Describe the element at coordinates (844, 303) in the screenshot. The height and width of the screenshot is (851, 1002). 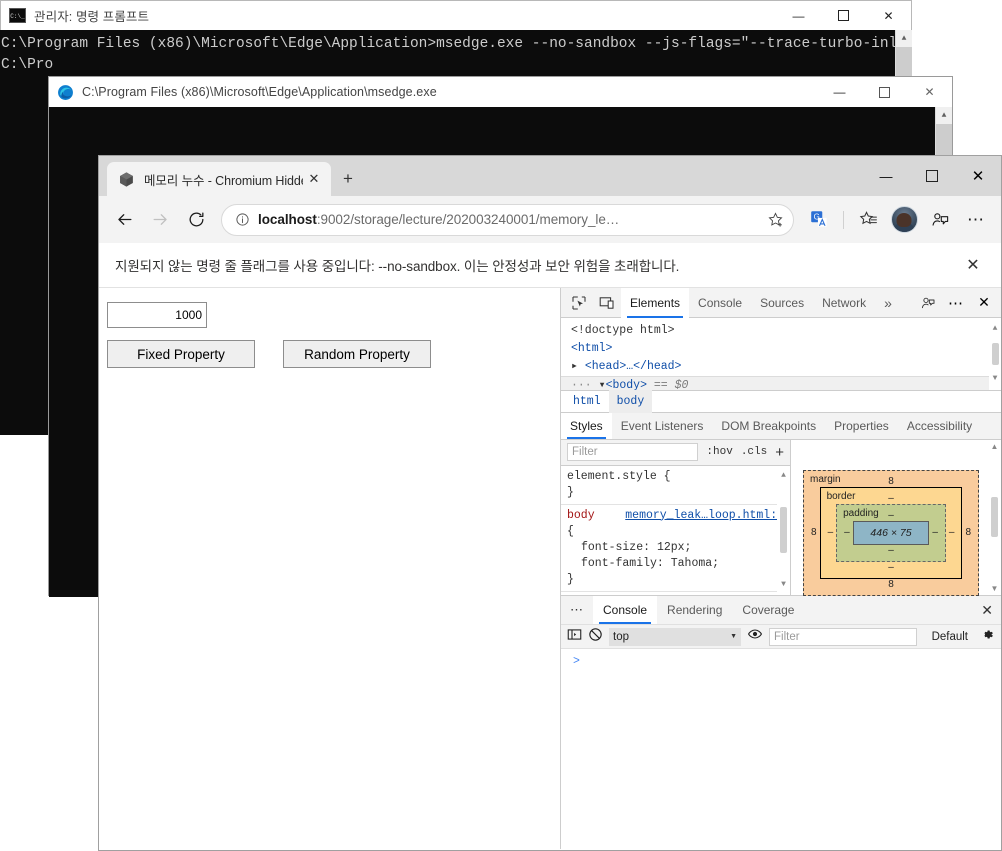
I see `tab-network: Network` at that location.